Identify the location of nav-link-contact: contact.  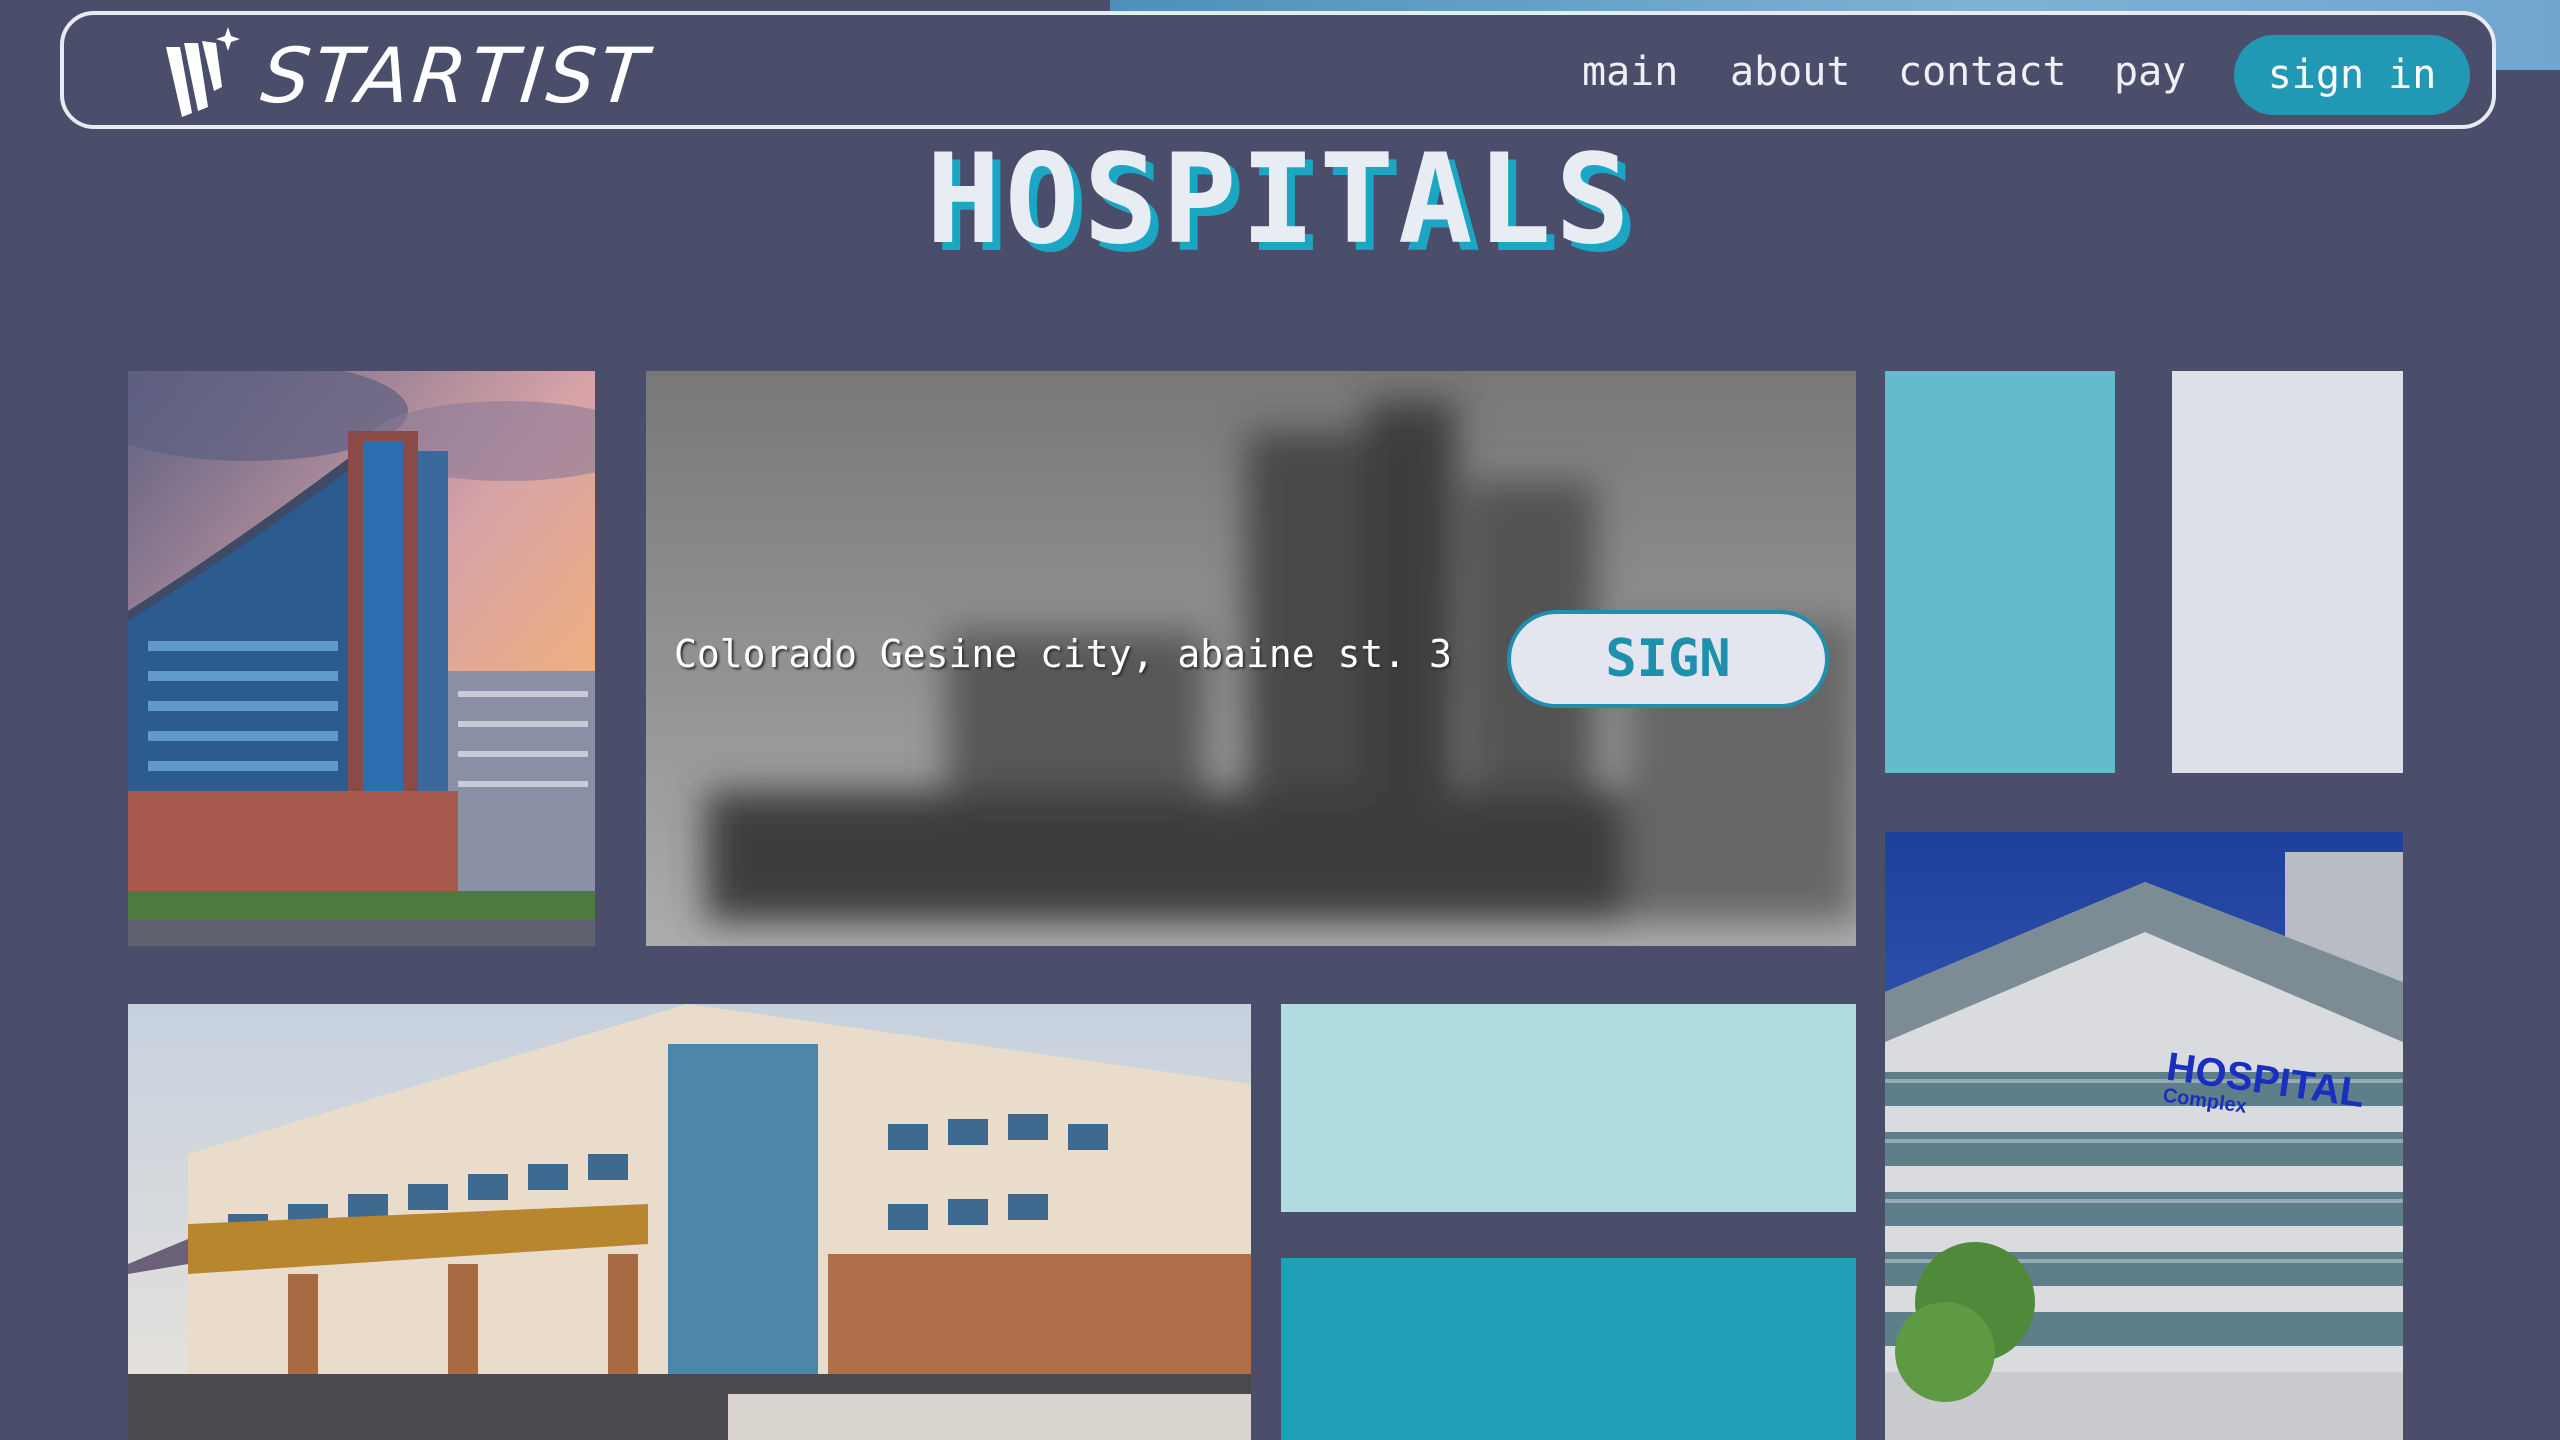
(1982, 72).